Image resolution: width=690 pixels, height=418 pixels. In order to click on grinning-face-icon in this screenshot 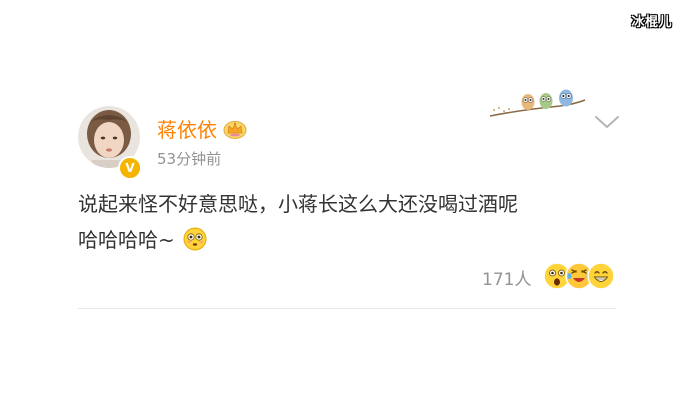, I will do `click(601, 276)`.